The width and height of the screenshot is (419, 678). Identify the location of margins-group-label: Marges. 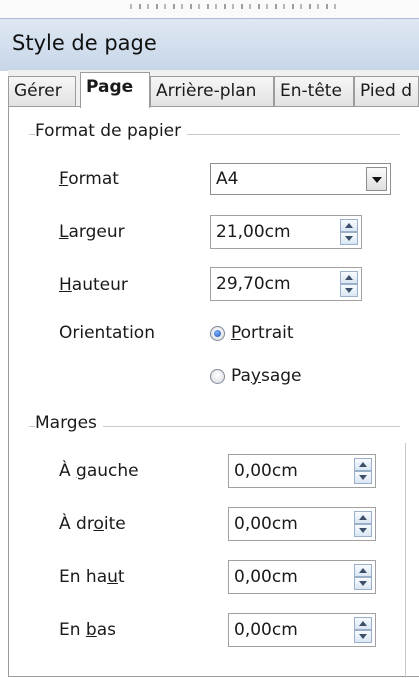
(69, 423).